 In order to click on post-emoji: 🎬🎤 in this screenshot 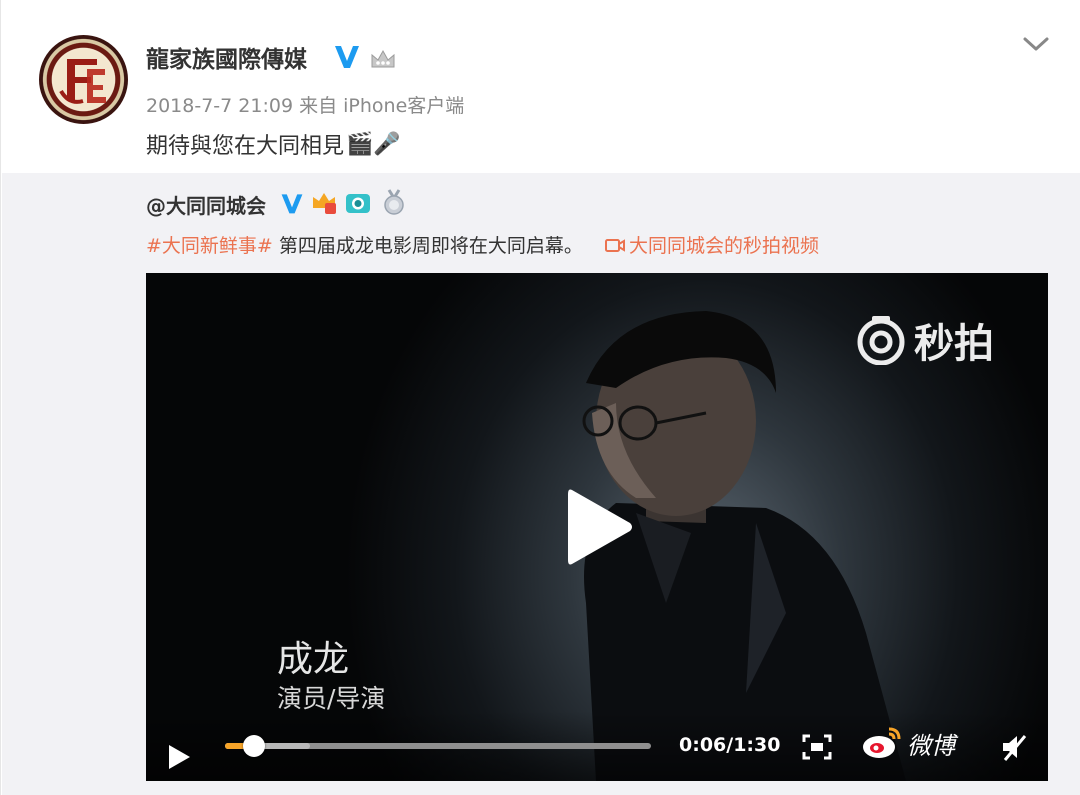, I will do `click(373, 144)`.